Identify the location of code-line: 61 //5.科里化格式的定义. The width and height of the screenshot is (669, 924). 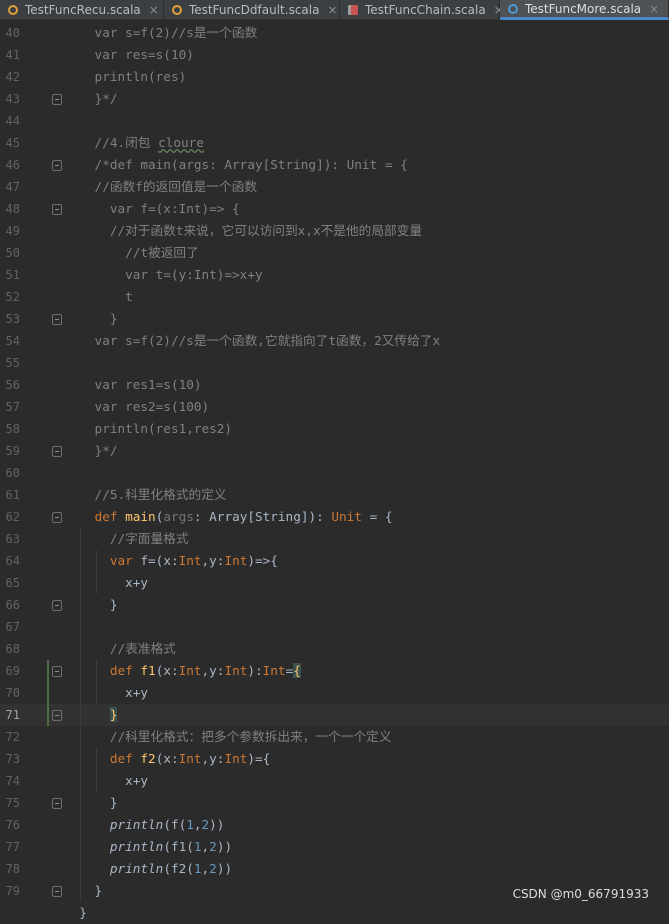
(334, 495).